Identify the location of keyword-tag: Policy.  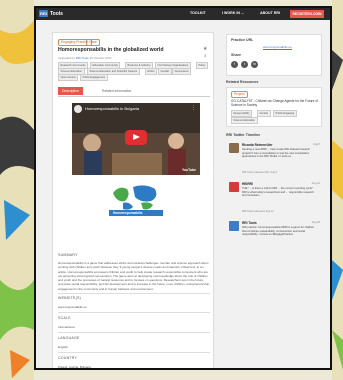
(202, 65).